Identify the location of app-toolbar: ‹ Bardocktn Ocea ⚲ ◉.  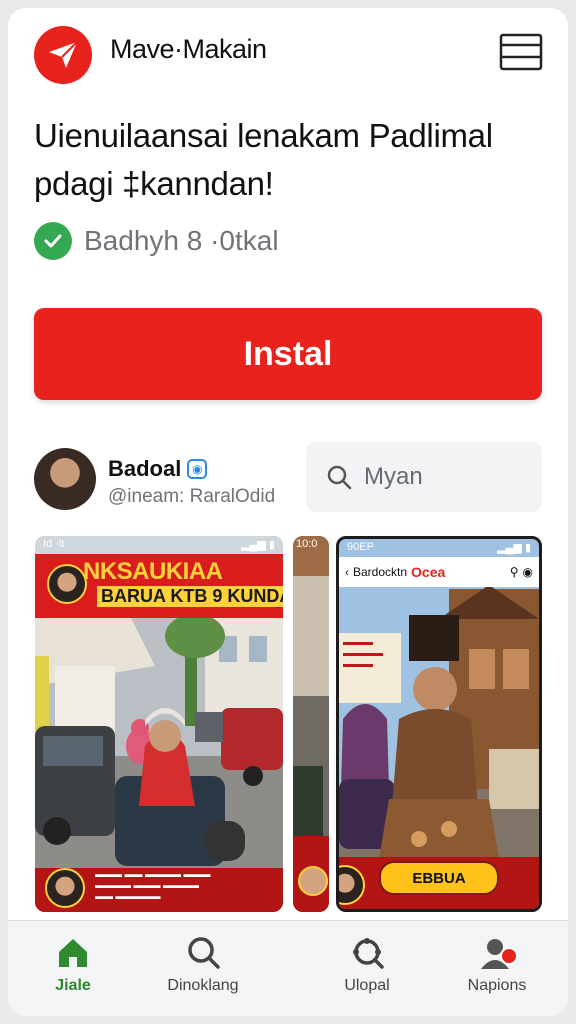
(439, 572).